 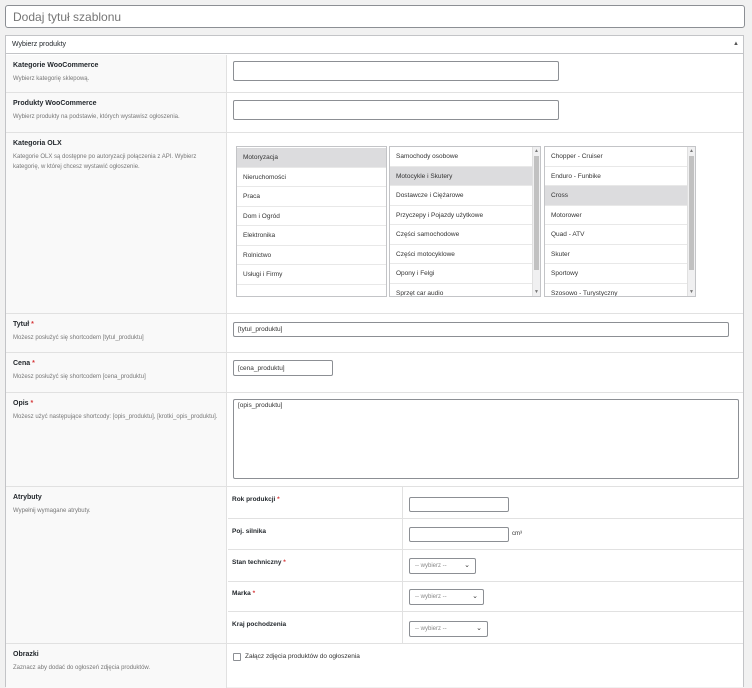 I want to click on list-item: Elektronika, so click(x=311, y=236).